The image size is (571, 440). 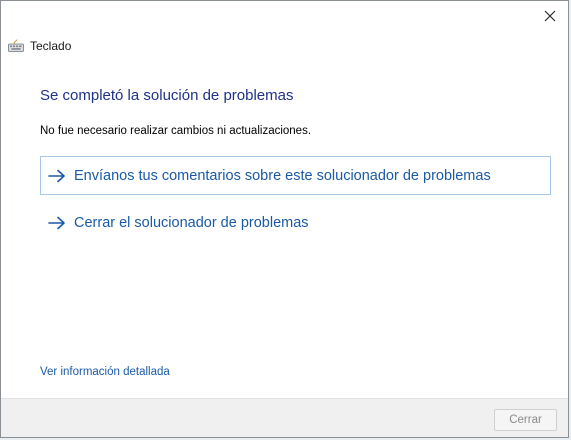 What do you see at coordinates (51, 46) in the screenshot?
I see `app-title: Teclado` at bounding box center [51, 46].